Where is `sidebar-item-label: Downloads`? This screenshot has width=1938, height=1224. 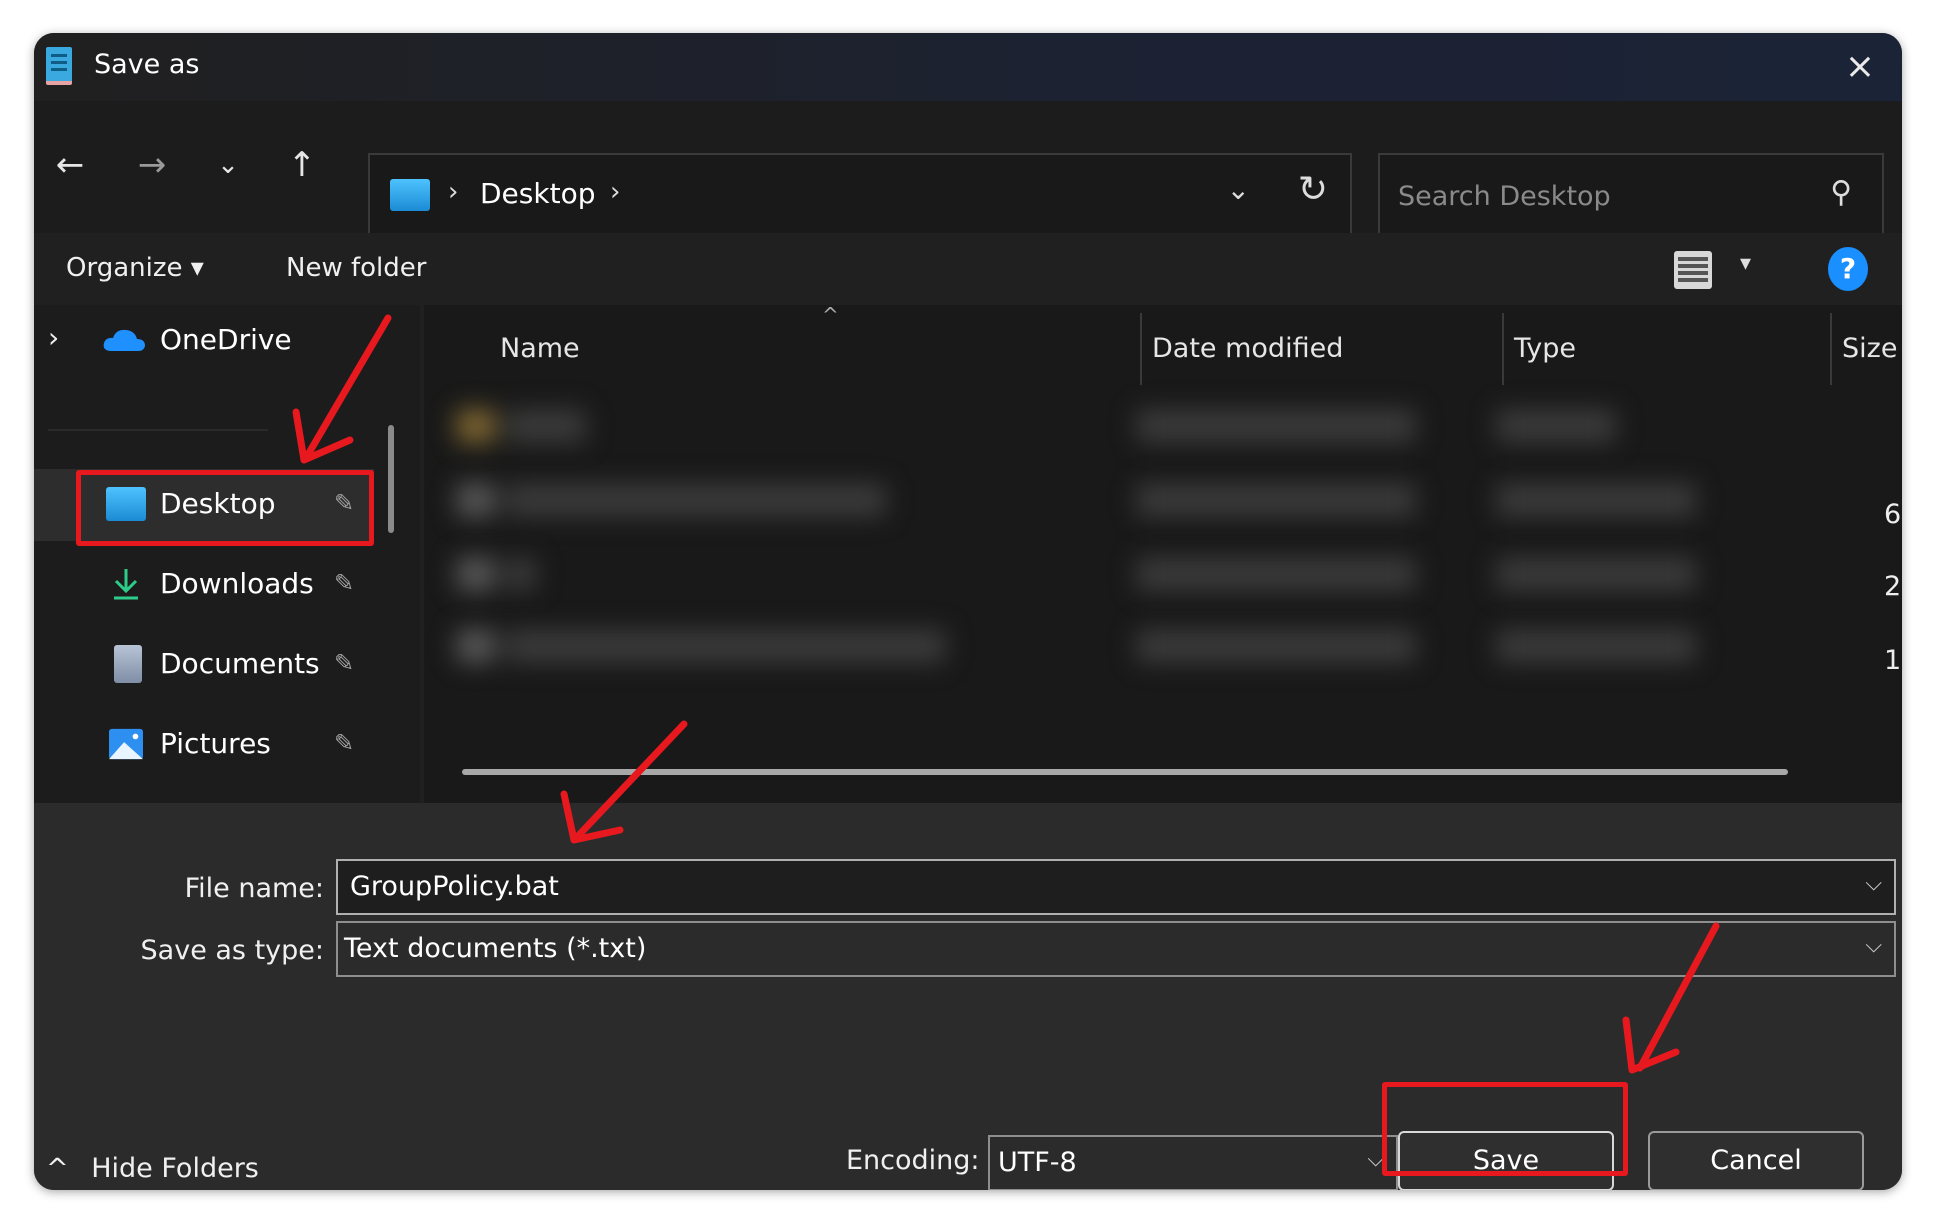
sidebar-item-label: Downloads is located at coordinates (237, 583).